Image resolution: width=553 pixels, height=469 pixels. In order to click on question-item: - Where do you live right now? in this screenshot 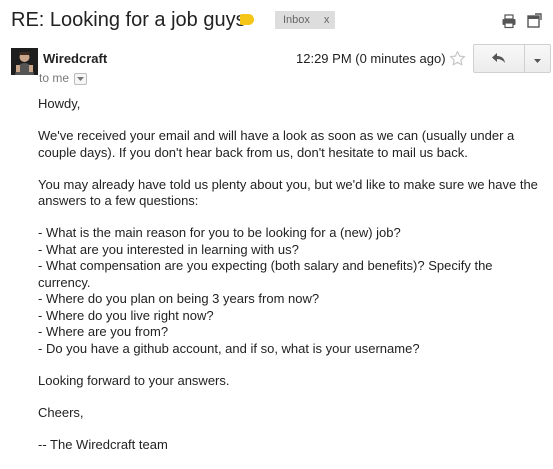, I will do `click(126, 315)`.